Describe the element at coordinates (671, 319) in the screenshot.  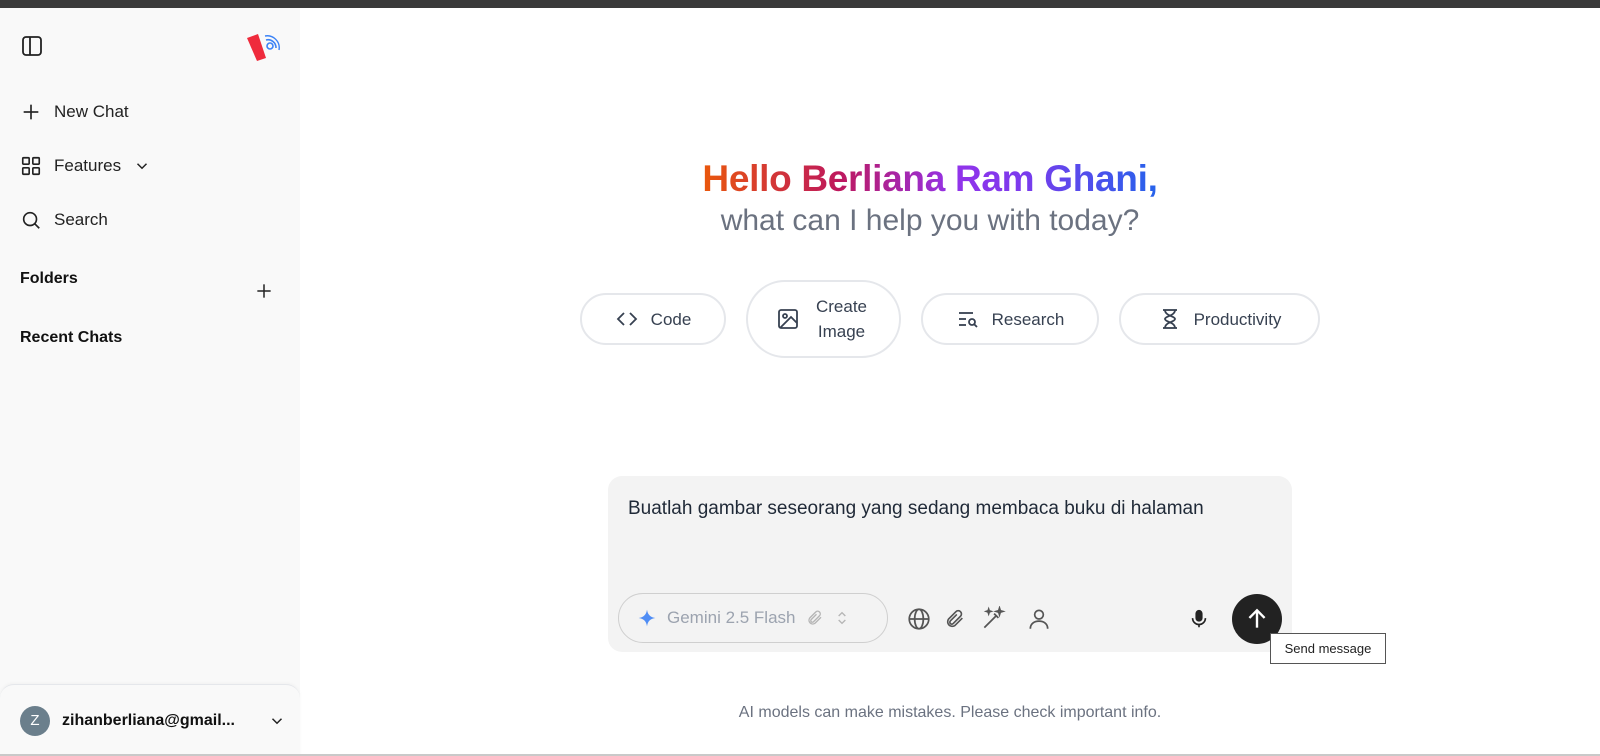
I see `chip-code-label: Code` at that location.